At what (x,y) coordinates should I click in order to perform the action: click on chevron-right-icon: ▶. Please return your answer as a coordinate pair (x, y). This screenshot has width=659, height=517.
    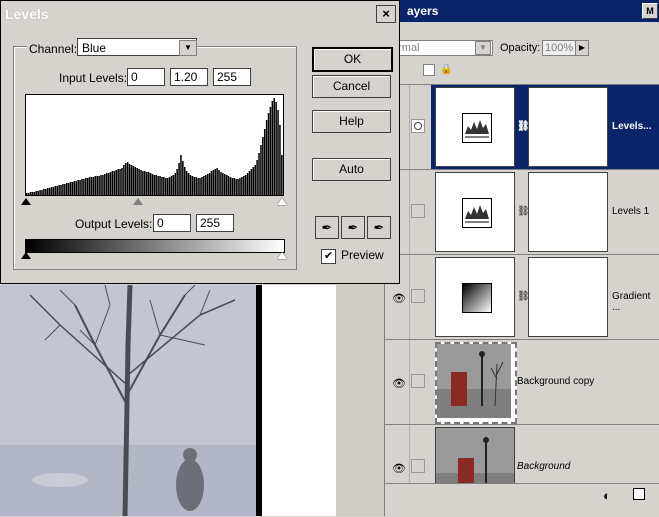
    Looking at the image, I should click on (582, 48).